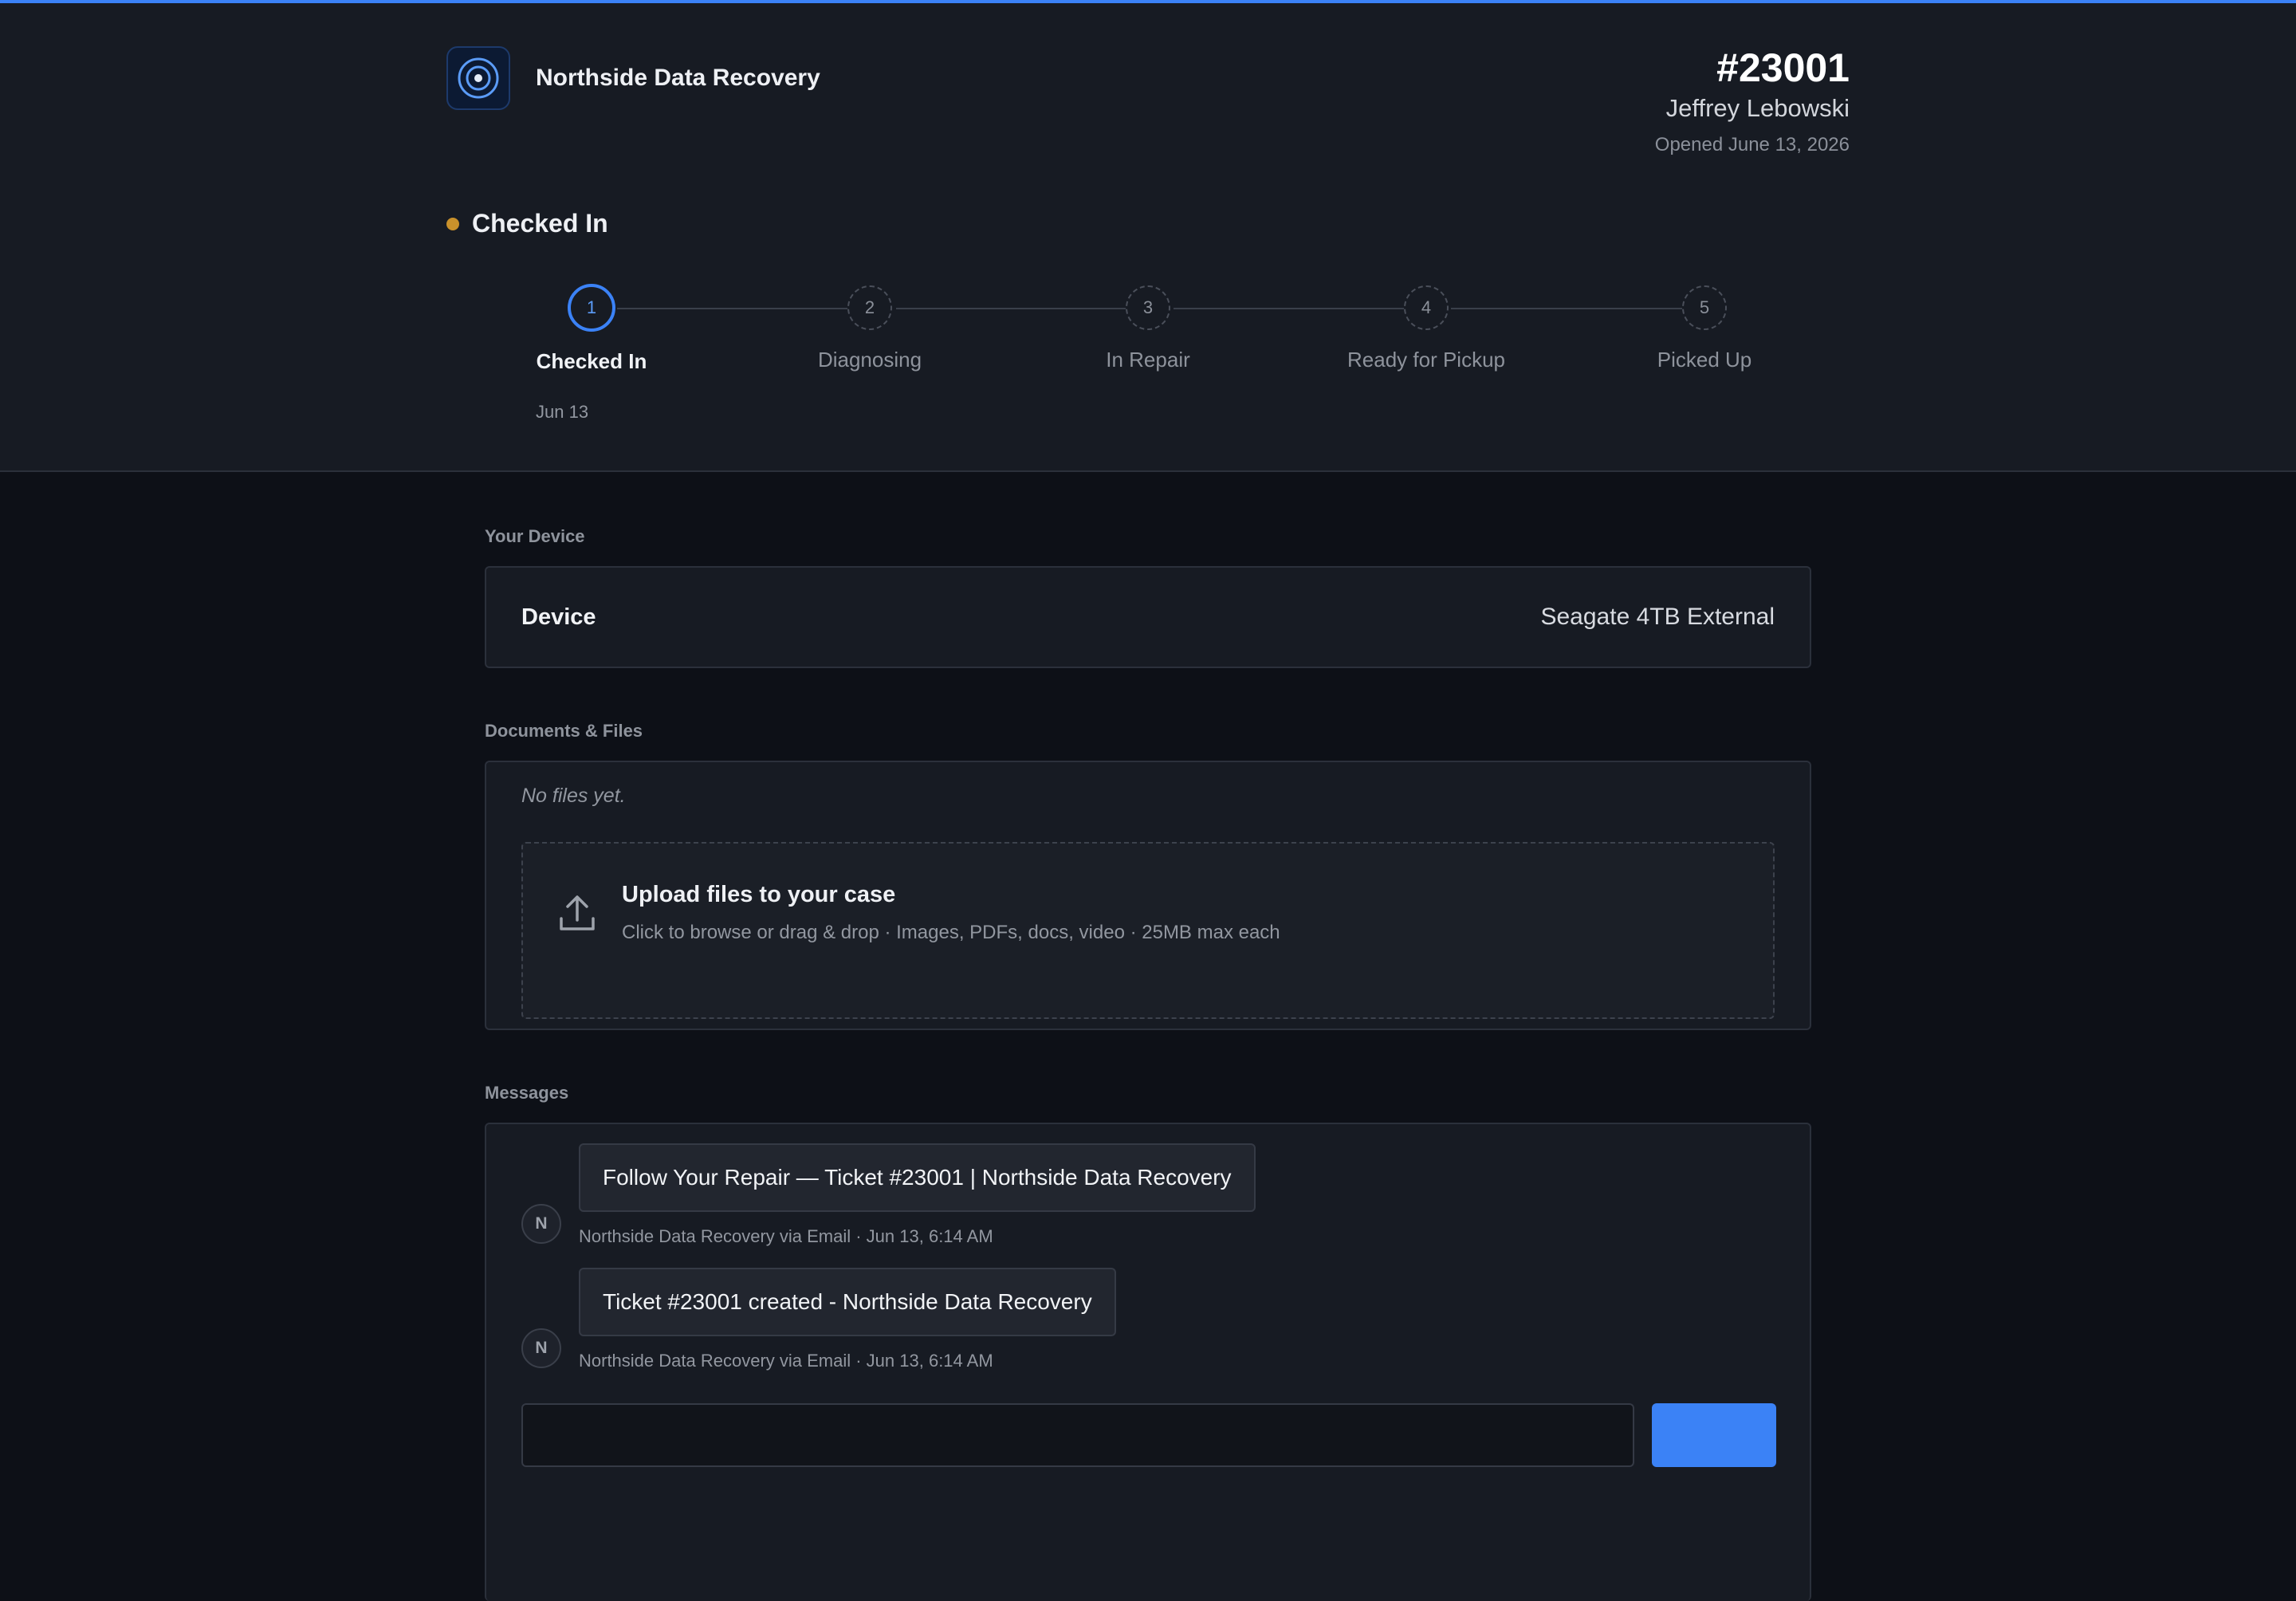  Describe the element at coordinates (1757, 108) in the screenshot. I see `customer-name: Jeffrey Lebowski` at that location.